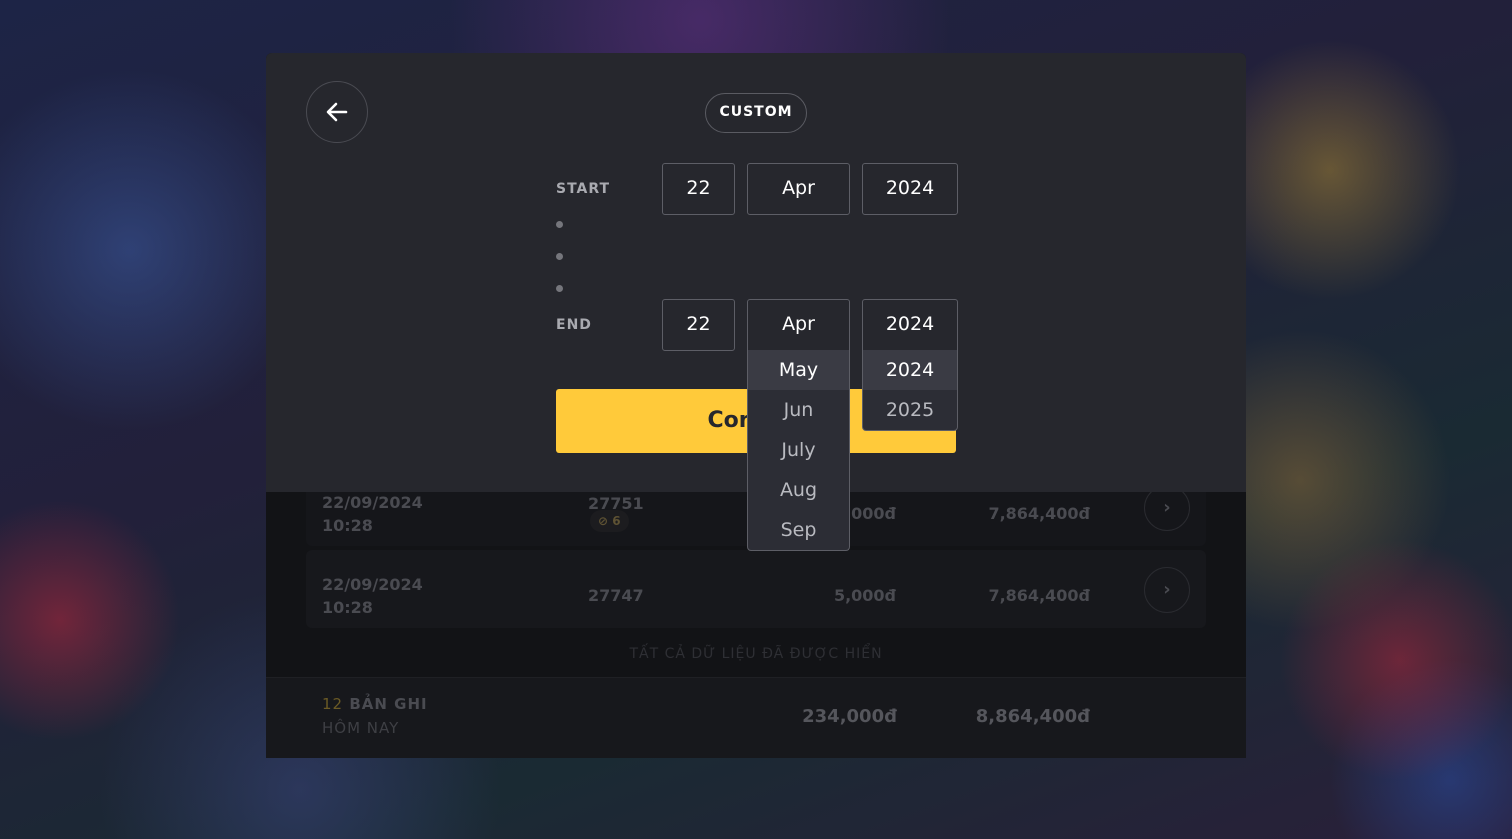 Image resolution: width=1512 pixels, height=839 pixels. Describe the element at coordinates (361, 728) in the screenshot. I see `period-label: HÔM NAY` at that location.